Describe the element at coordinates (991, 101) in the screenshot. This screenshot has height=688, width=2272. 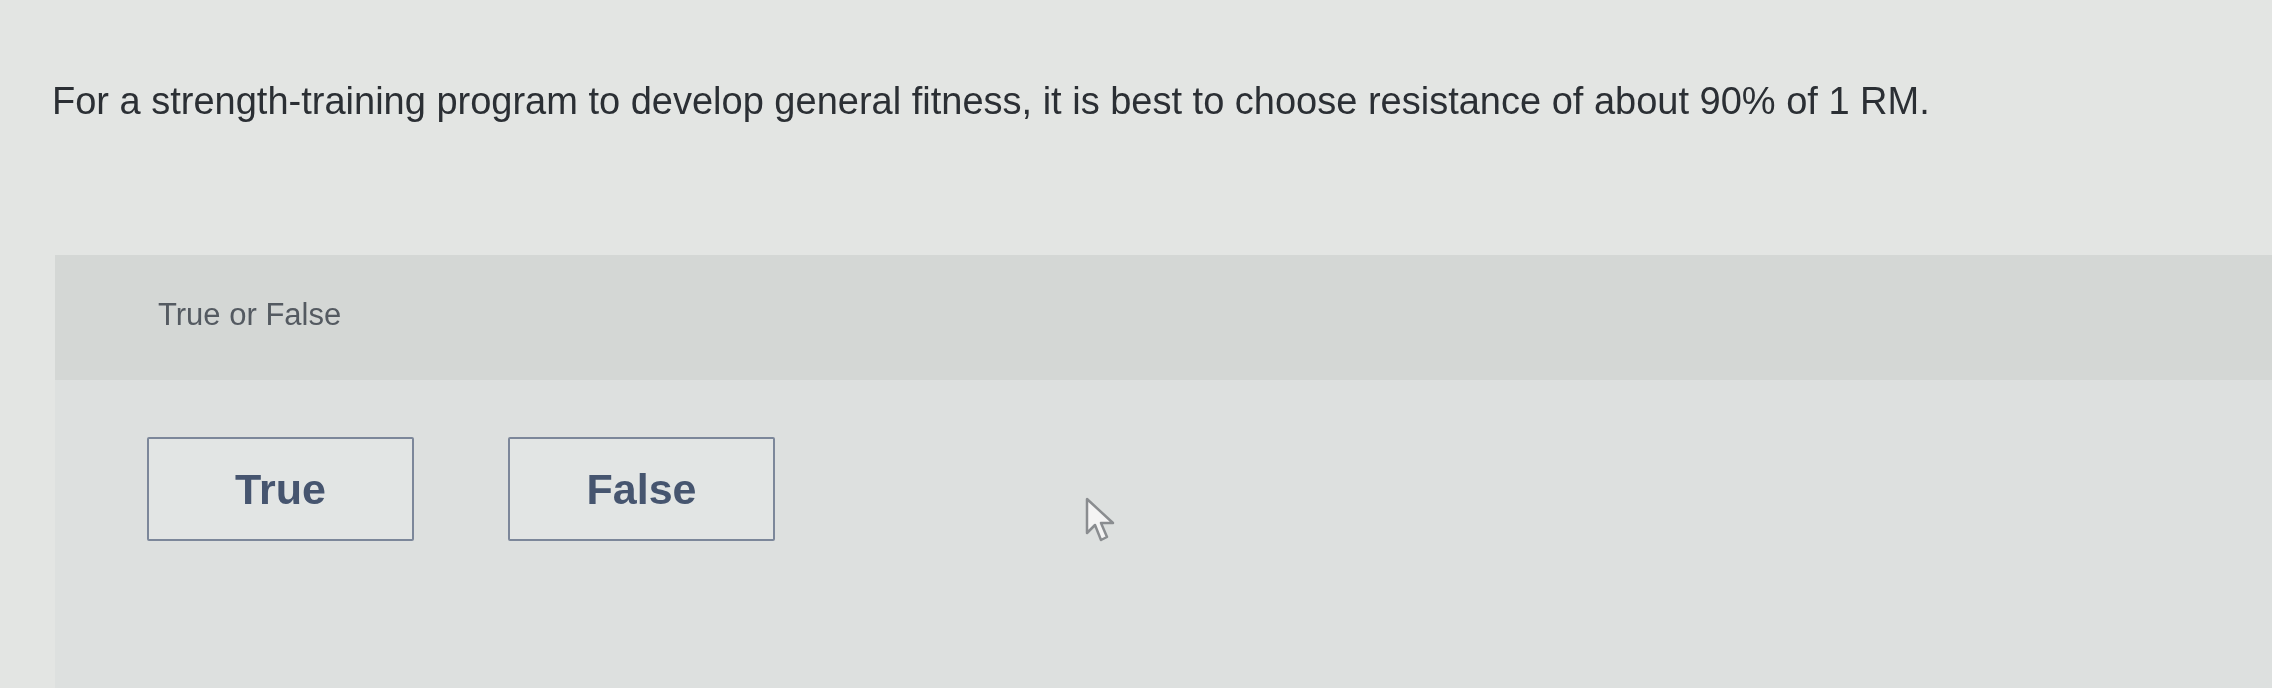
I see `question-text: For a strength-training program to develop general fitness, it is best to choose resistance of about 90% of 1 RM.` at that location.